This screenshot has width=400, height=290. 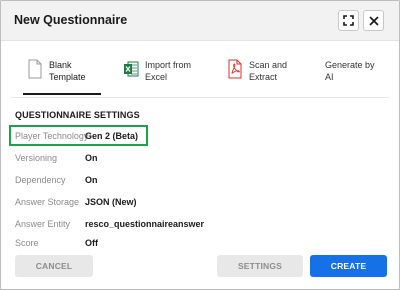 What do you see at coordinates (47, 202) in the screenshot?
I see `setting-label: Answer Storage` at bounding box center [47, 202].